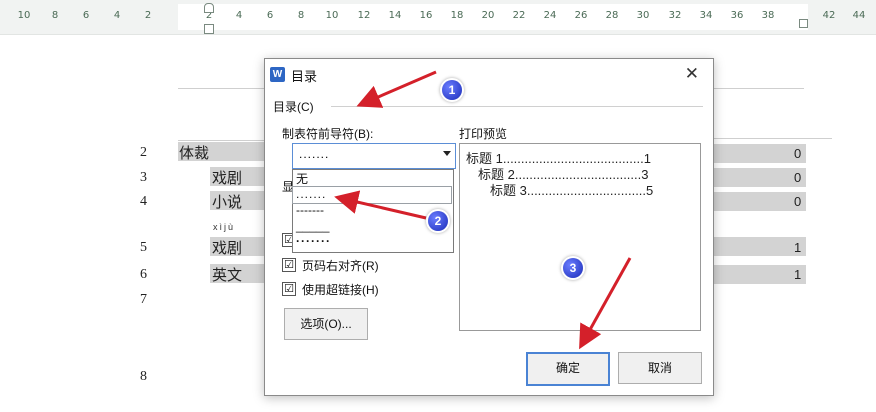 This screenshot has width=876, height=412. Describe the element at coordinates (452, 90) in the screenshot. I see `step-badge-1: 1` at that location.